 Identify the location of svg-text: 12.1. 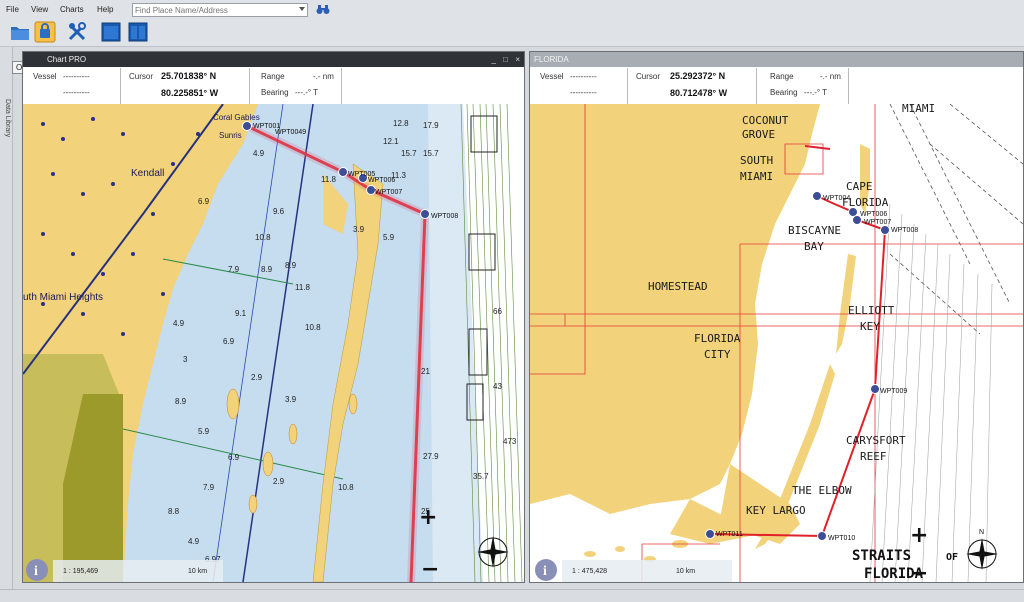
(391, 141).